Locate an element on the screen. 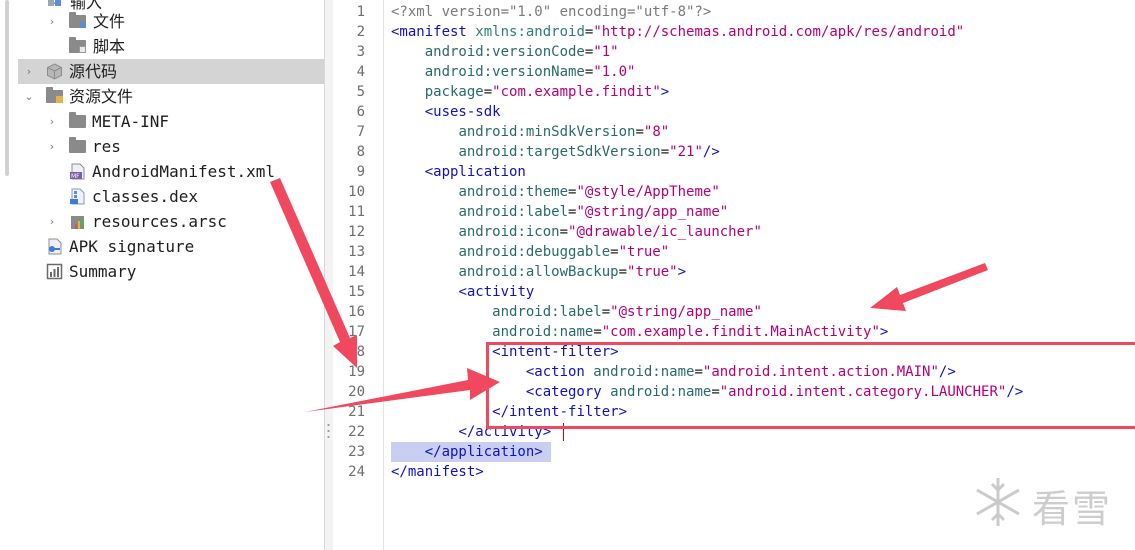  line-number: 6 is located at coordinates (360, 112).